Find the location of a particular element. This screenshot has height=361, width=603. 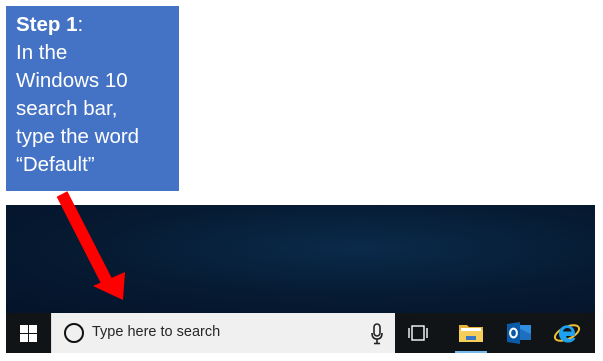

search-box: Type here to search is located at coordinates (223, 333).